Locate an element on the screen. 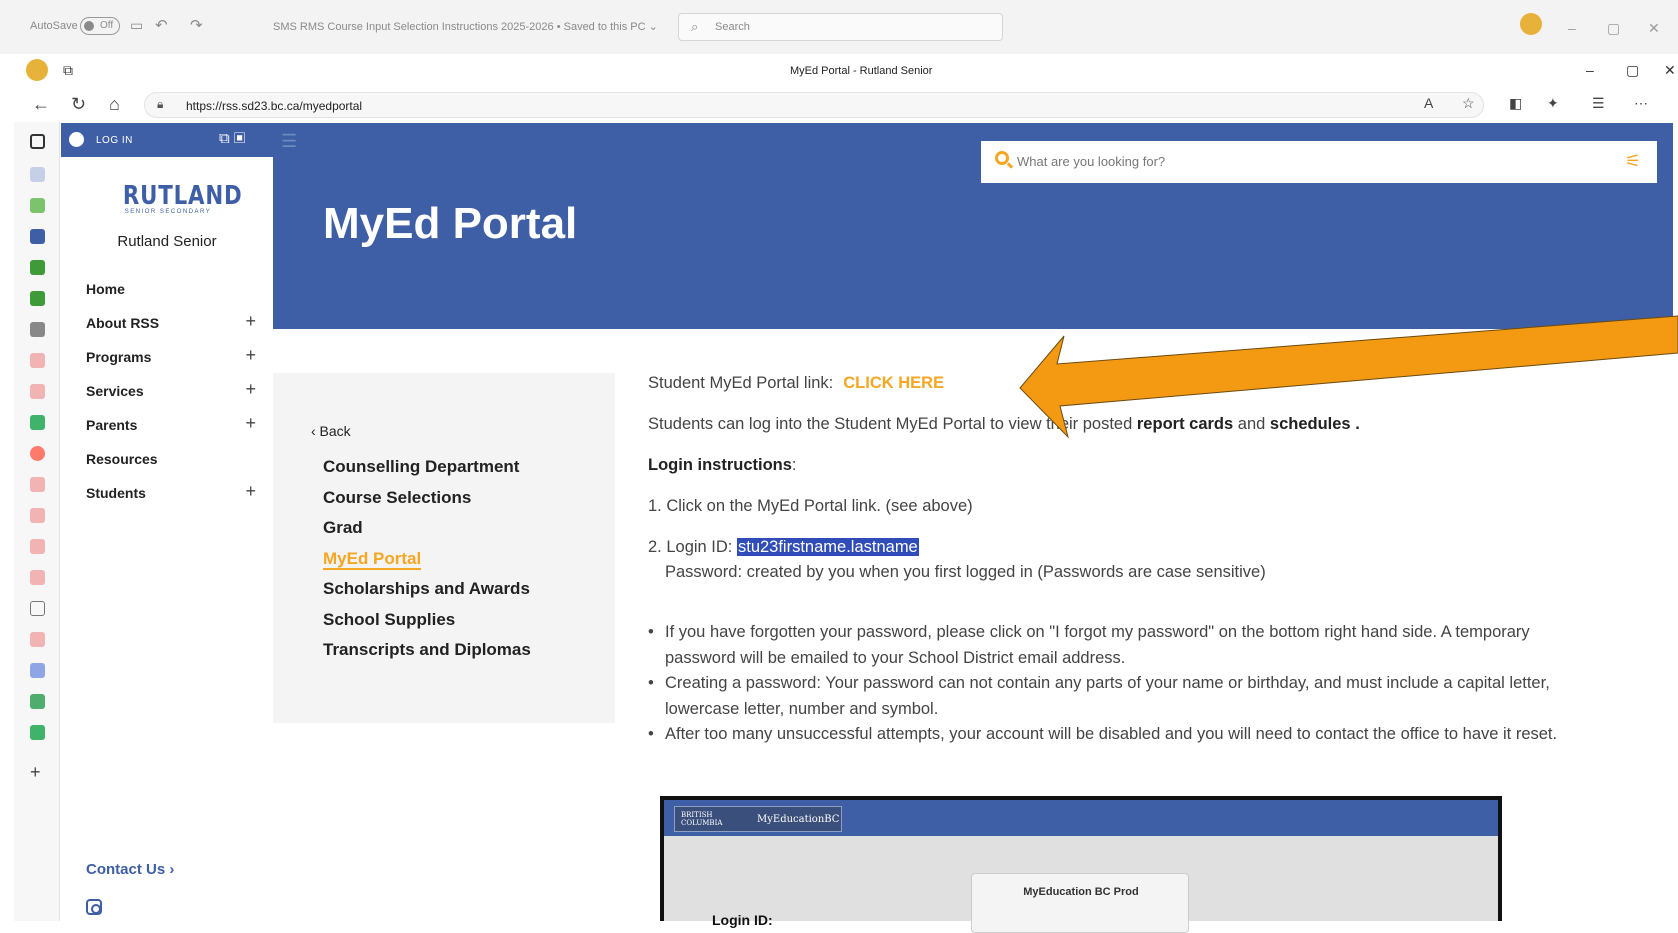 The image size is (1678, 933). back-icon: ← is located at coordinates (41, 104).